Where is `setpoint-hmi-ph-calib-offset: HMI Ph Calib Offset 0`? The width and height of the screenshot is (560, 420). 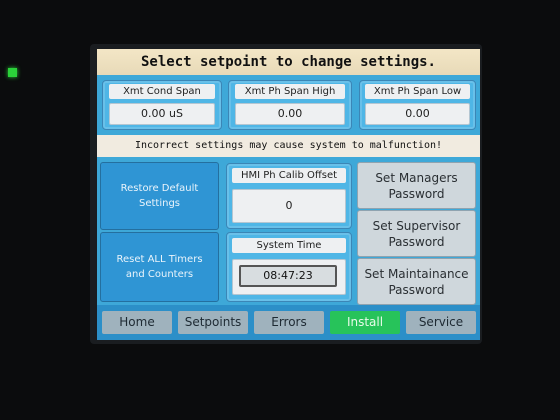
setpoint-hmi-ph-calib-offset: HMI Ph Calib Offset 0 is located at coordinates (289, 196).